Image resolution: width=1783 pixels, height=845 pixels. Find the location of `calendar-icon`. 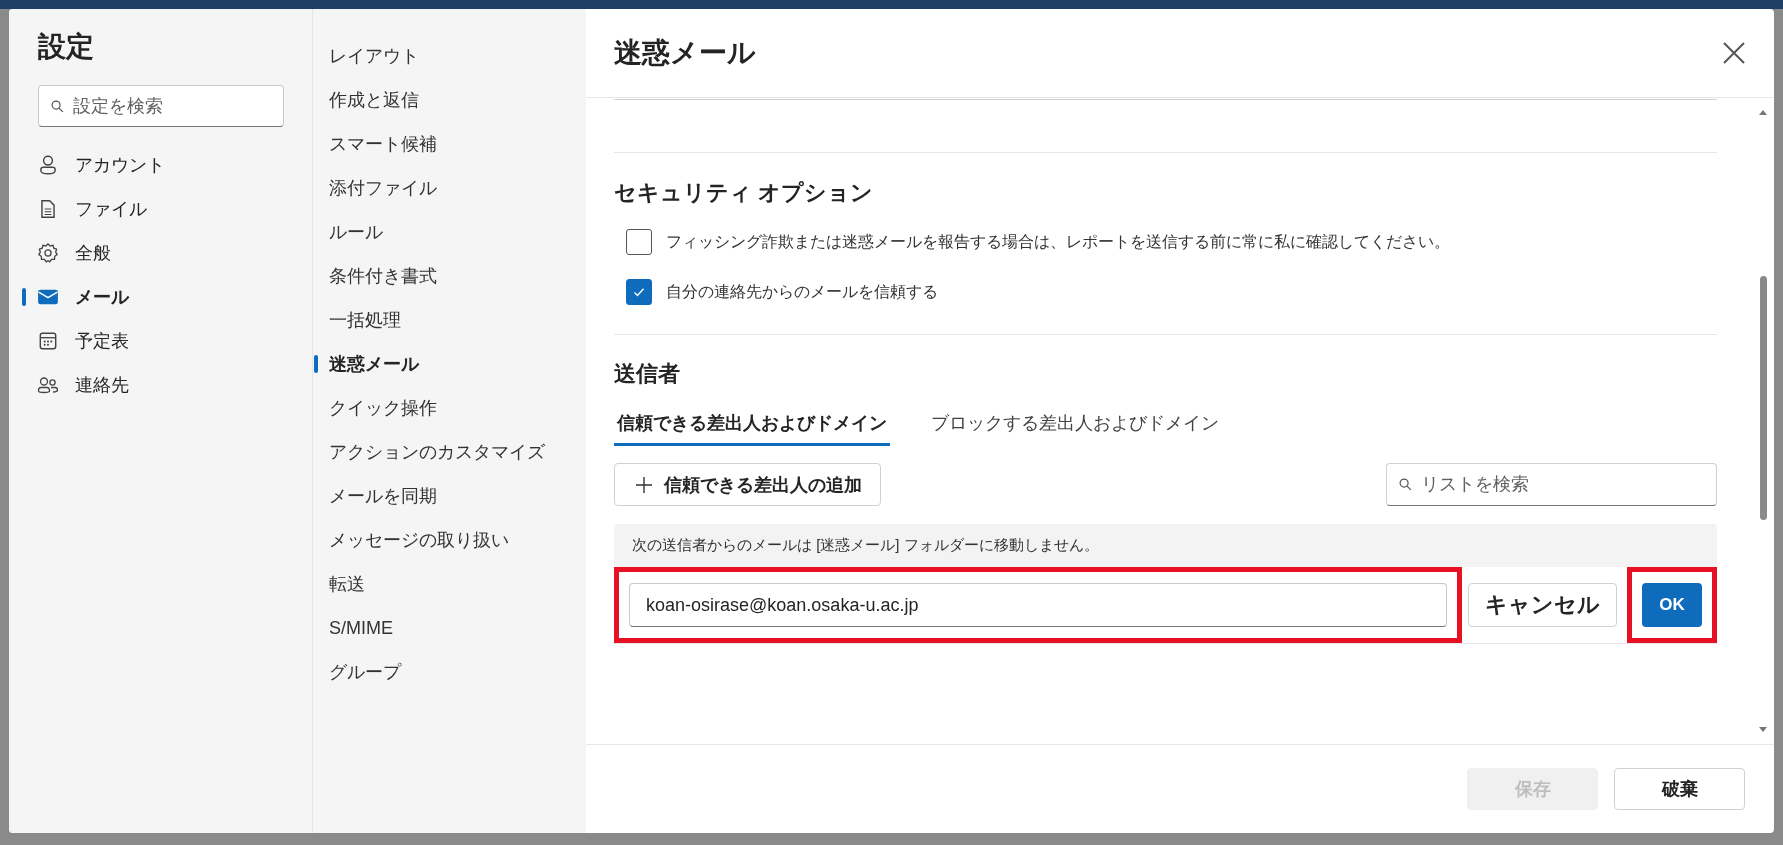

calendar-icon is located at coordinates (48, 341).